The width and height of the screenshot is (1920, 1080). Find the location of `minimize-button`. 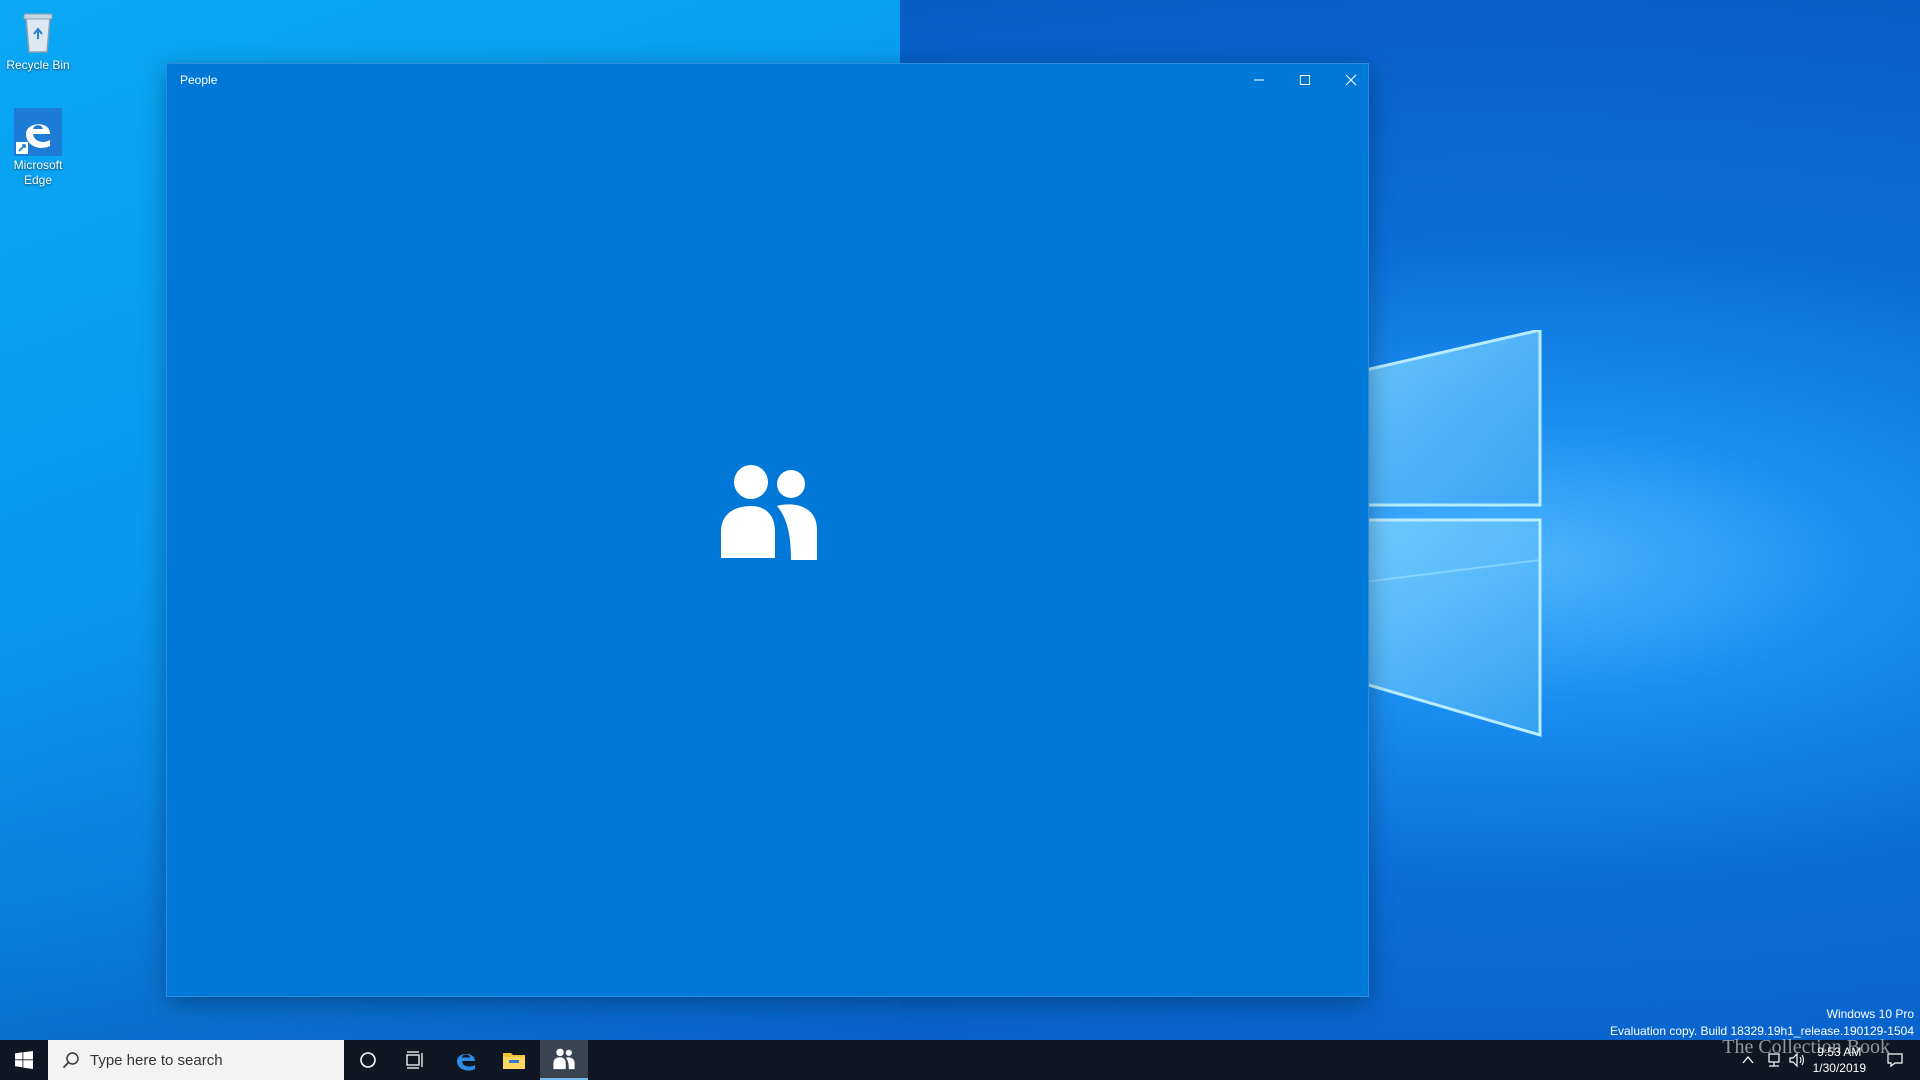

minimize-button is located at coordinates (1259, 80).